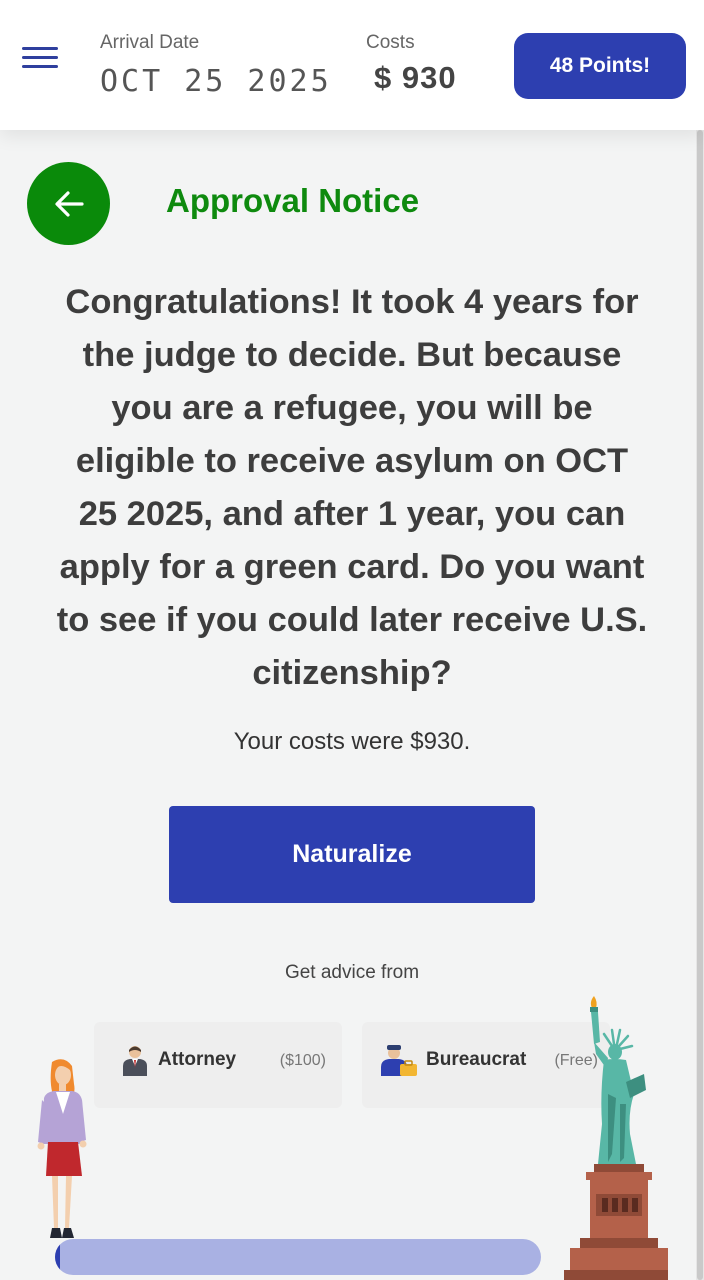 The image size is (704, 1280). Describe the element at coordinates (150, 42) in the screenshot. I see `arrival-date-label: Arrival Date` at that location.